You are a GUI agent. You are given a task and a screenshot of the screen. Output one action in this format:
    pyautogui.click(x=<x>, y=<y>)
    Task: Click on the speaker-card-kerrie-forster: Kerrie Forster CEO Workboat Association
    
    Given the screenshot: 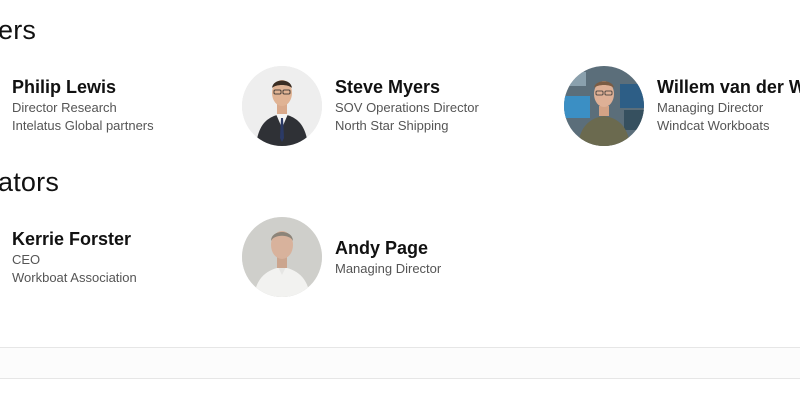 What is the action you would take?
    pyautogui.click(x=74, y=257)
    